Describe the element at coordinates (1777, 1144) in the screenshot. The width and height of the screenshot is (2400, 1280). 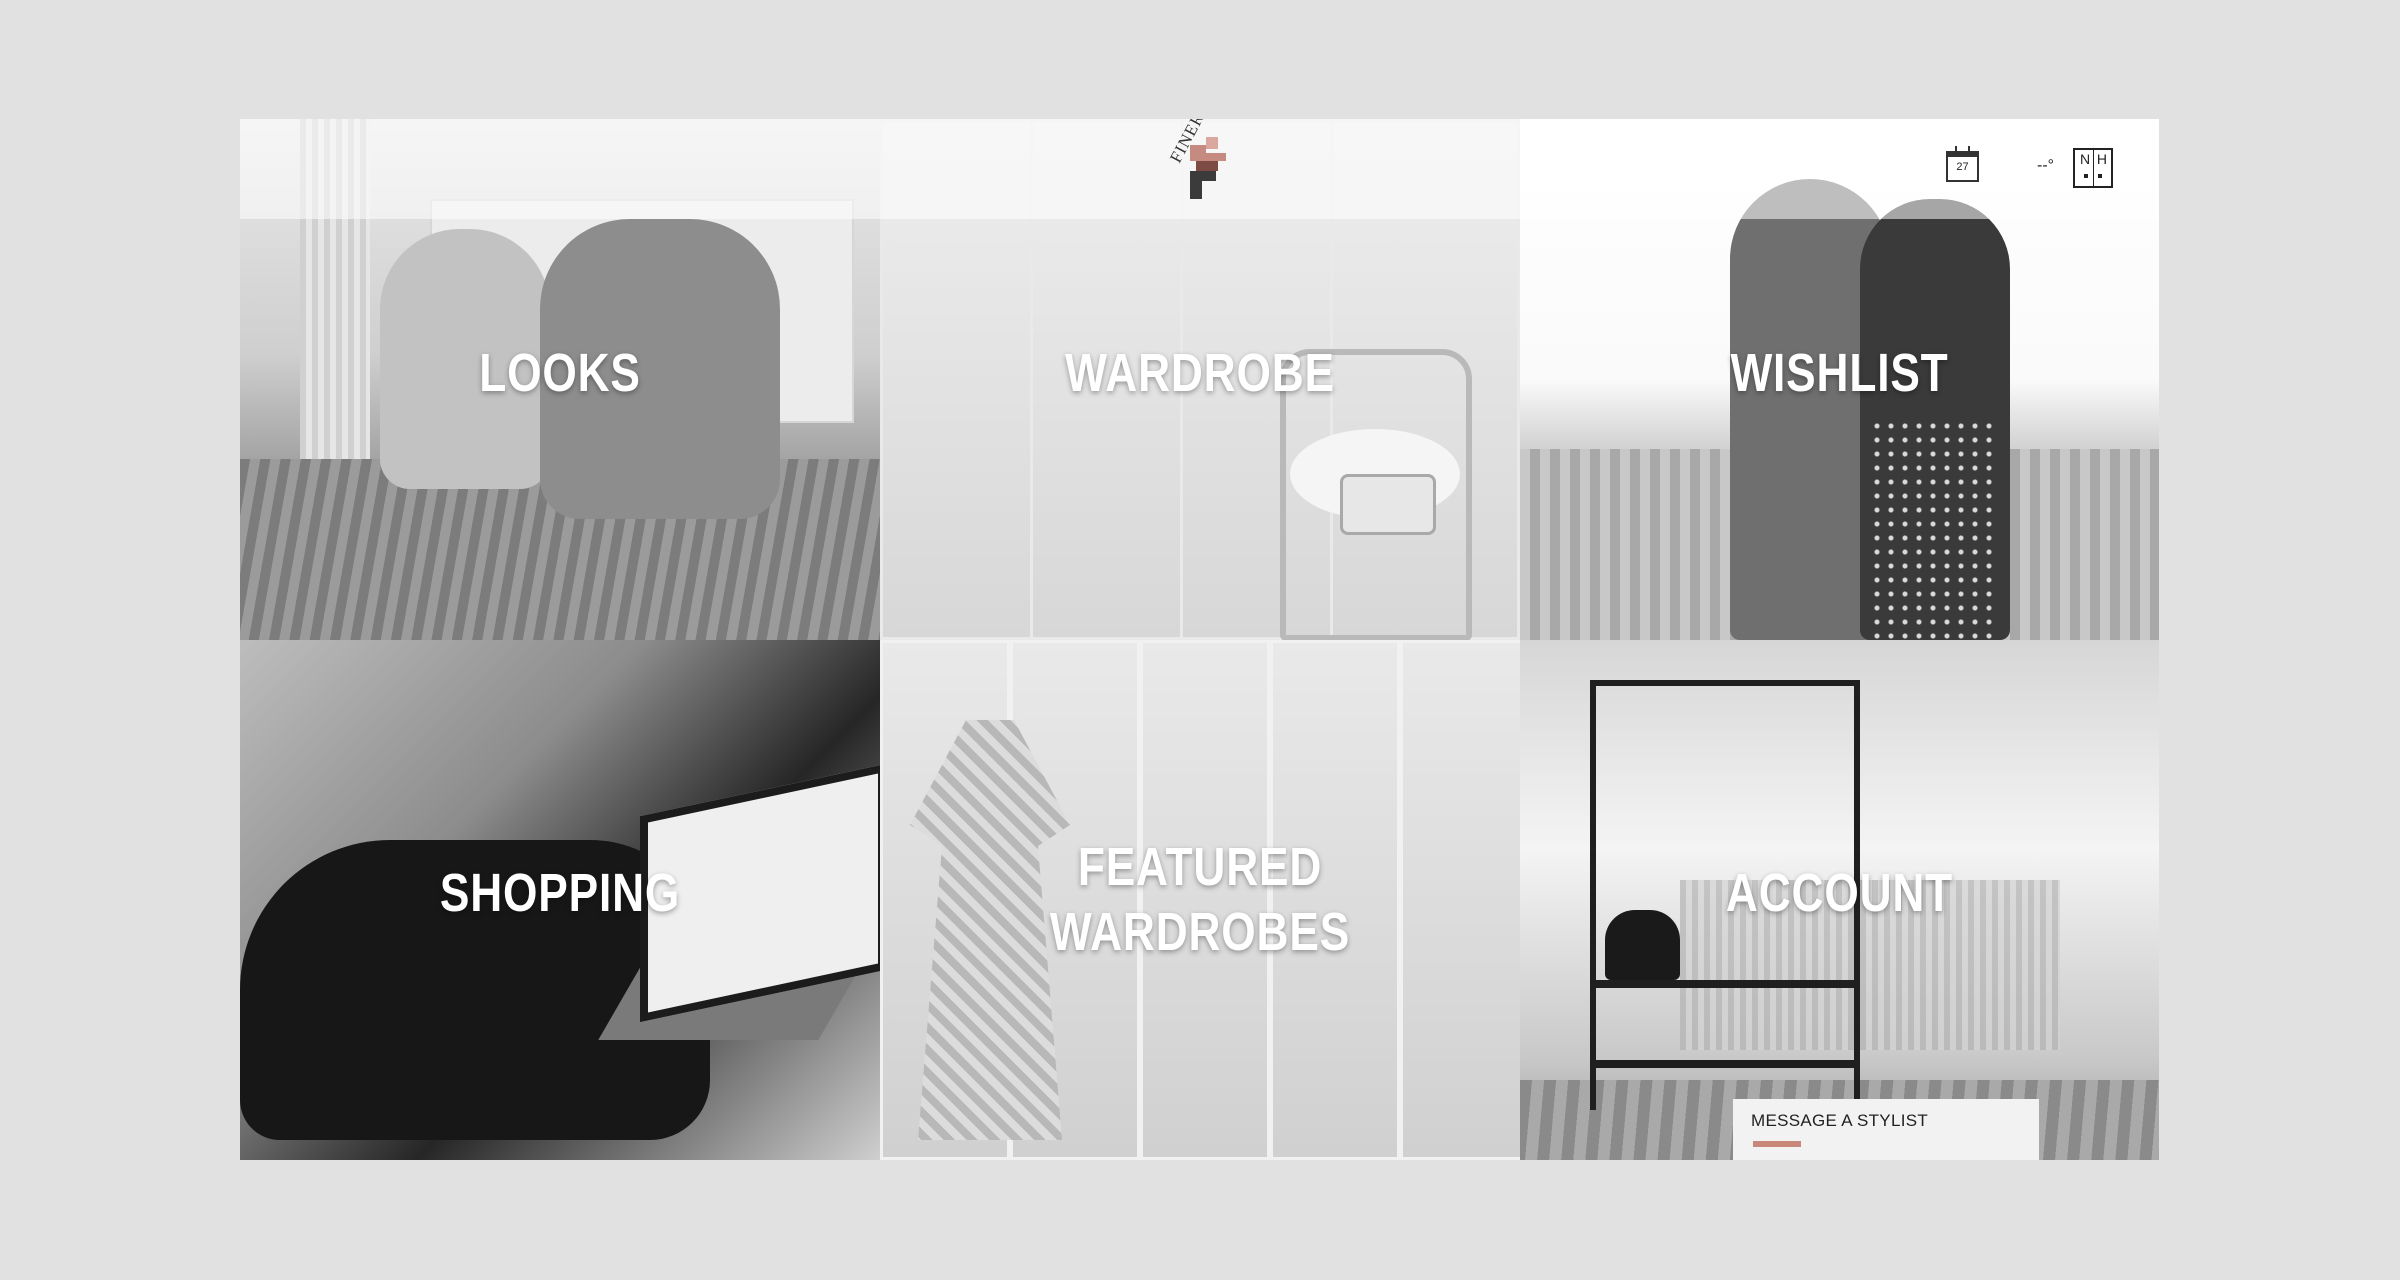
I see `accent-underline` at that location.